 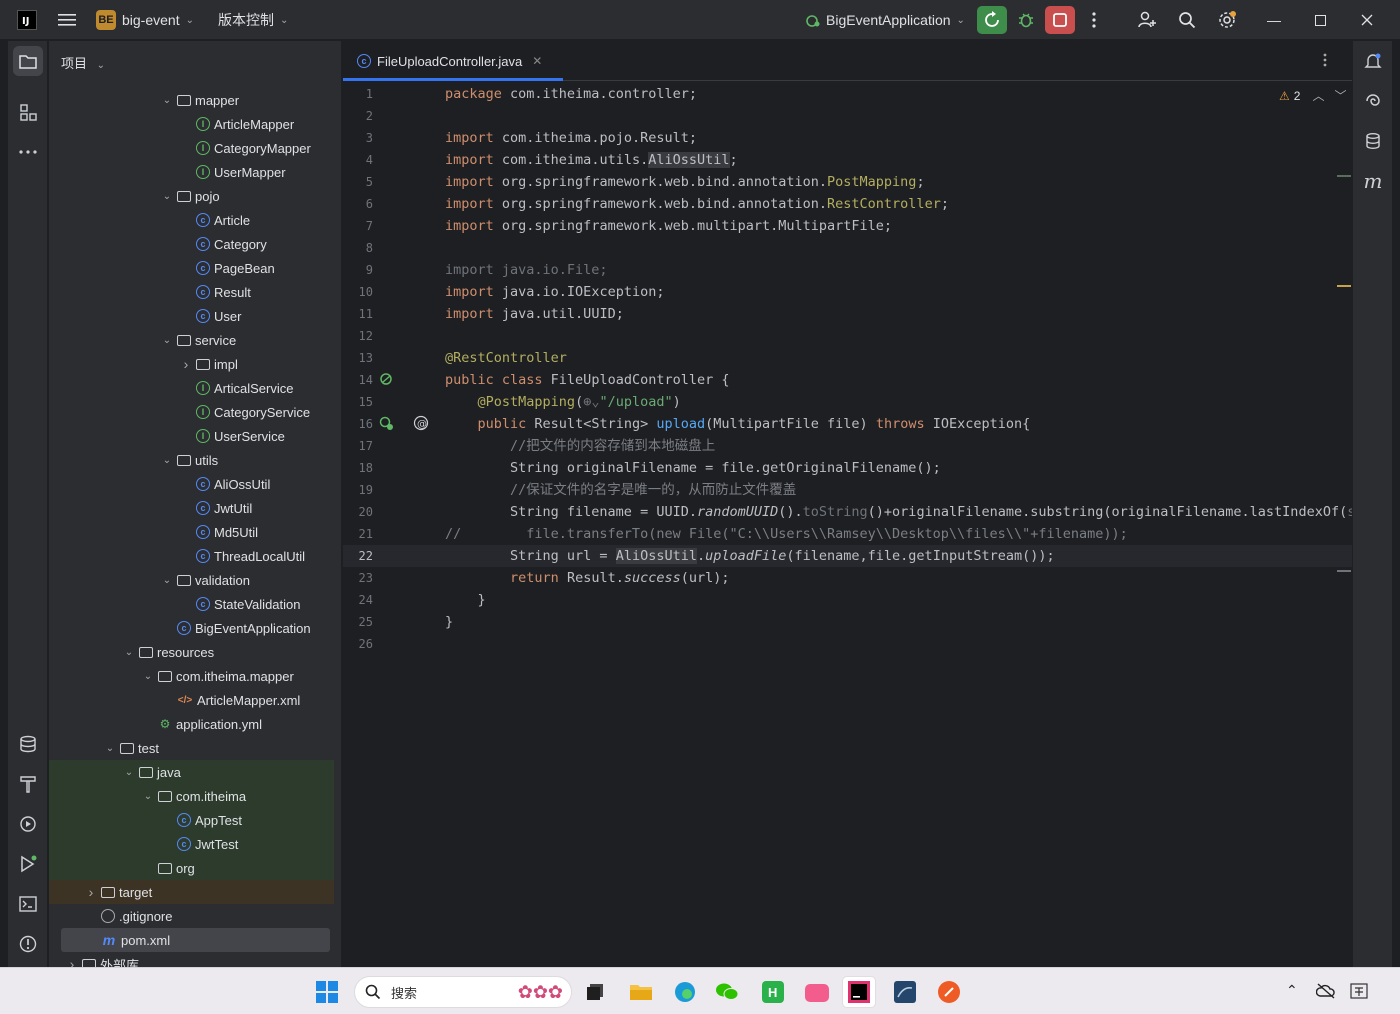 I want to click on tree-item: c Md5Util, so click(x=191, y=532).